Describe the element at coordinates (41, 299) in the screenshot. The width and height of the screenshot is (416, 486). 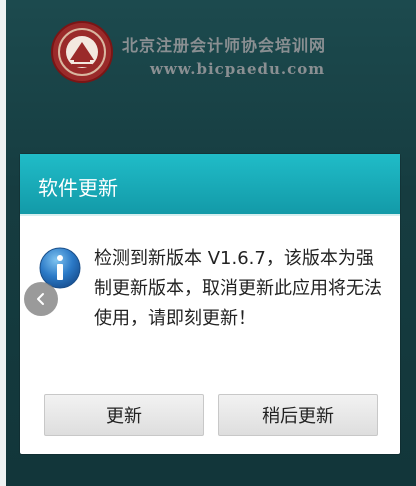
I see `chevron-left-icon` at that location.